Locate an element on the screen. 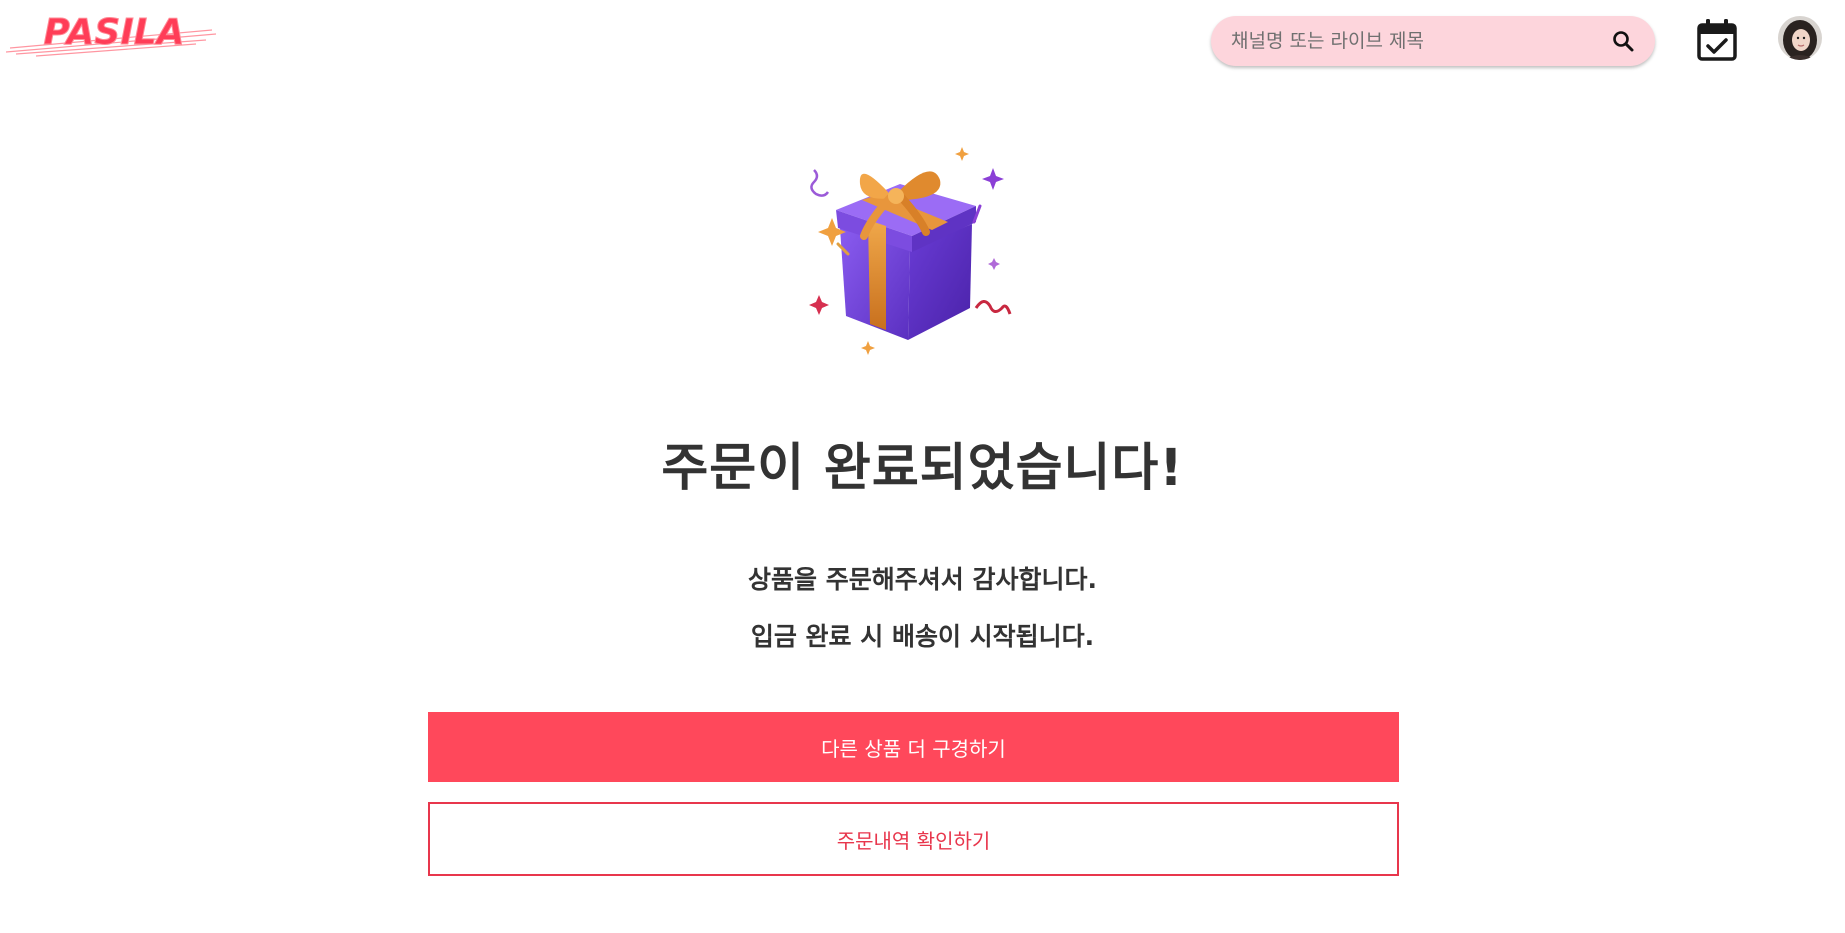  thank-you-message: 상품을 주문해주셔서 감사합니다. is located at coordinates (922, 579).